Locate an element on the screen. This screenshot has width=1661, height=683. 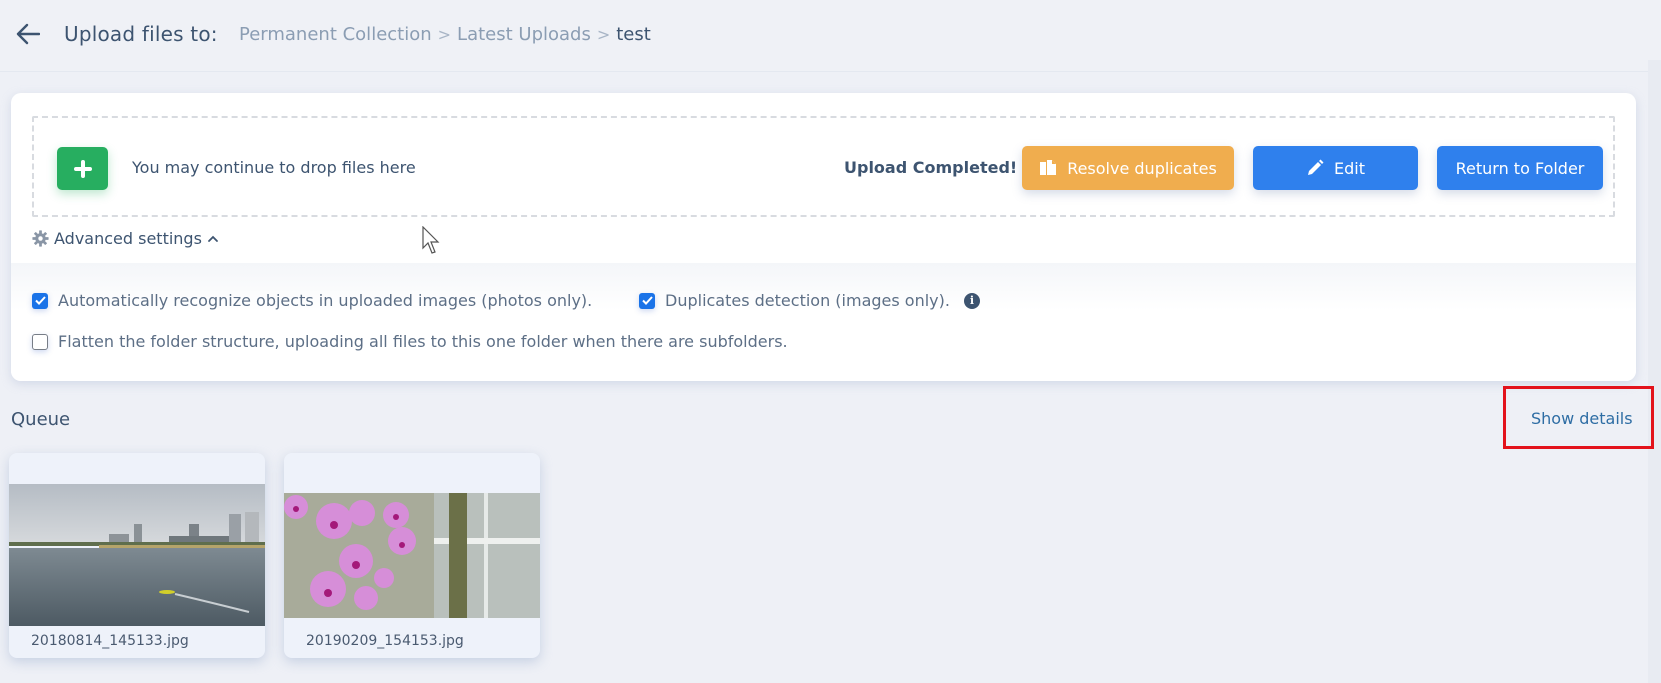
back-button is located at coordinates (28, 34).